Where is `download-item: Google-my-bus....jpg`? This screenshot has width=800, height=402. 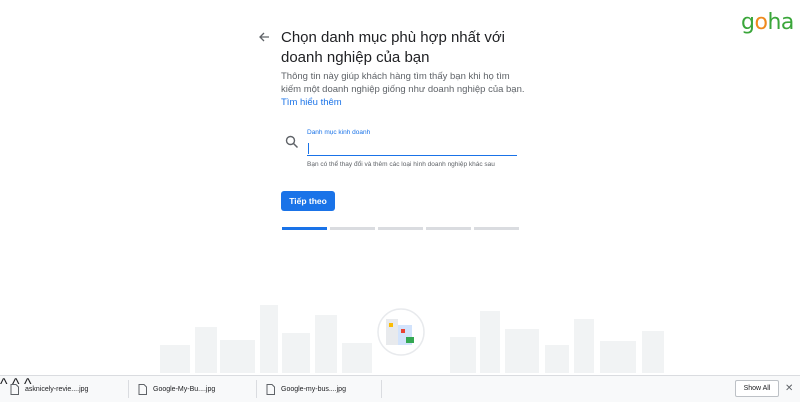
download-item: Google-my-bus....jpg is located at coordinates (306, 389).